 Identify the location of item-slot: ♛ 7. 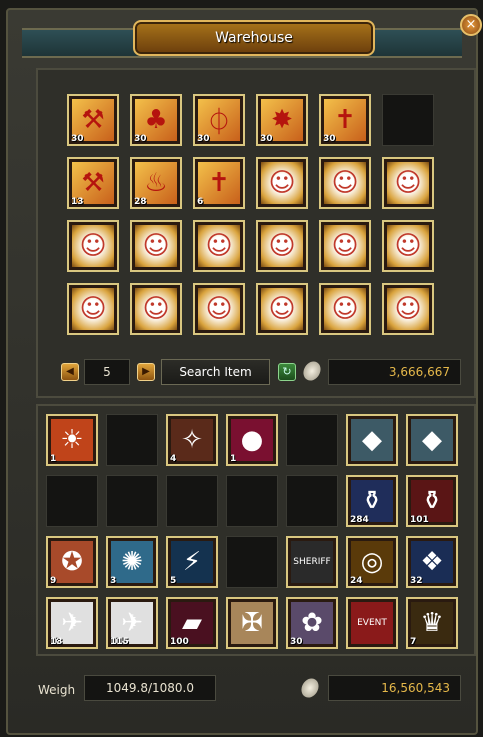
(432, 623).